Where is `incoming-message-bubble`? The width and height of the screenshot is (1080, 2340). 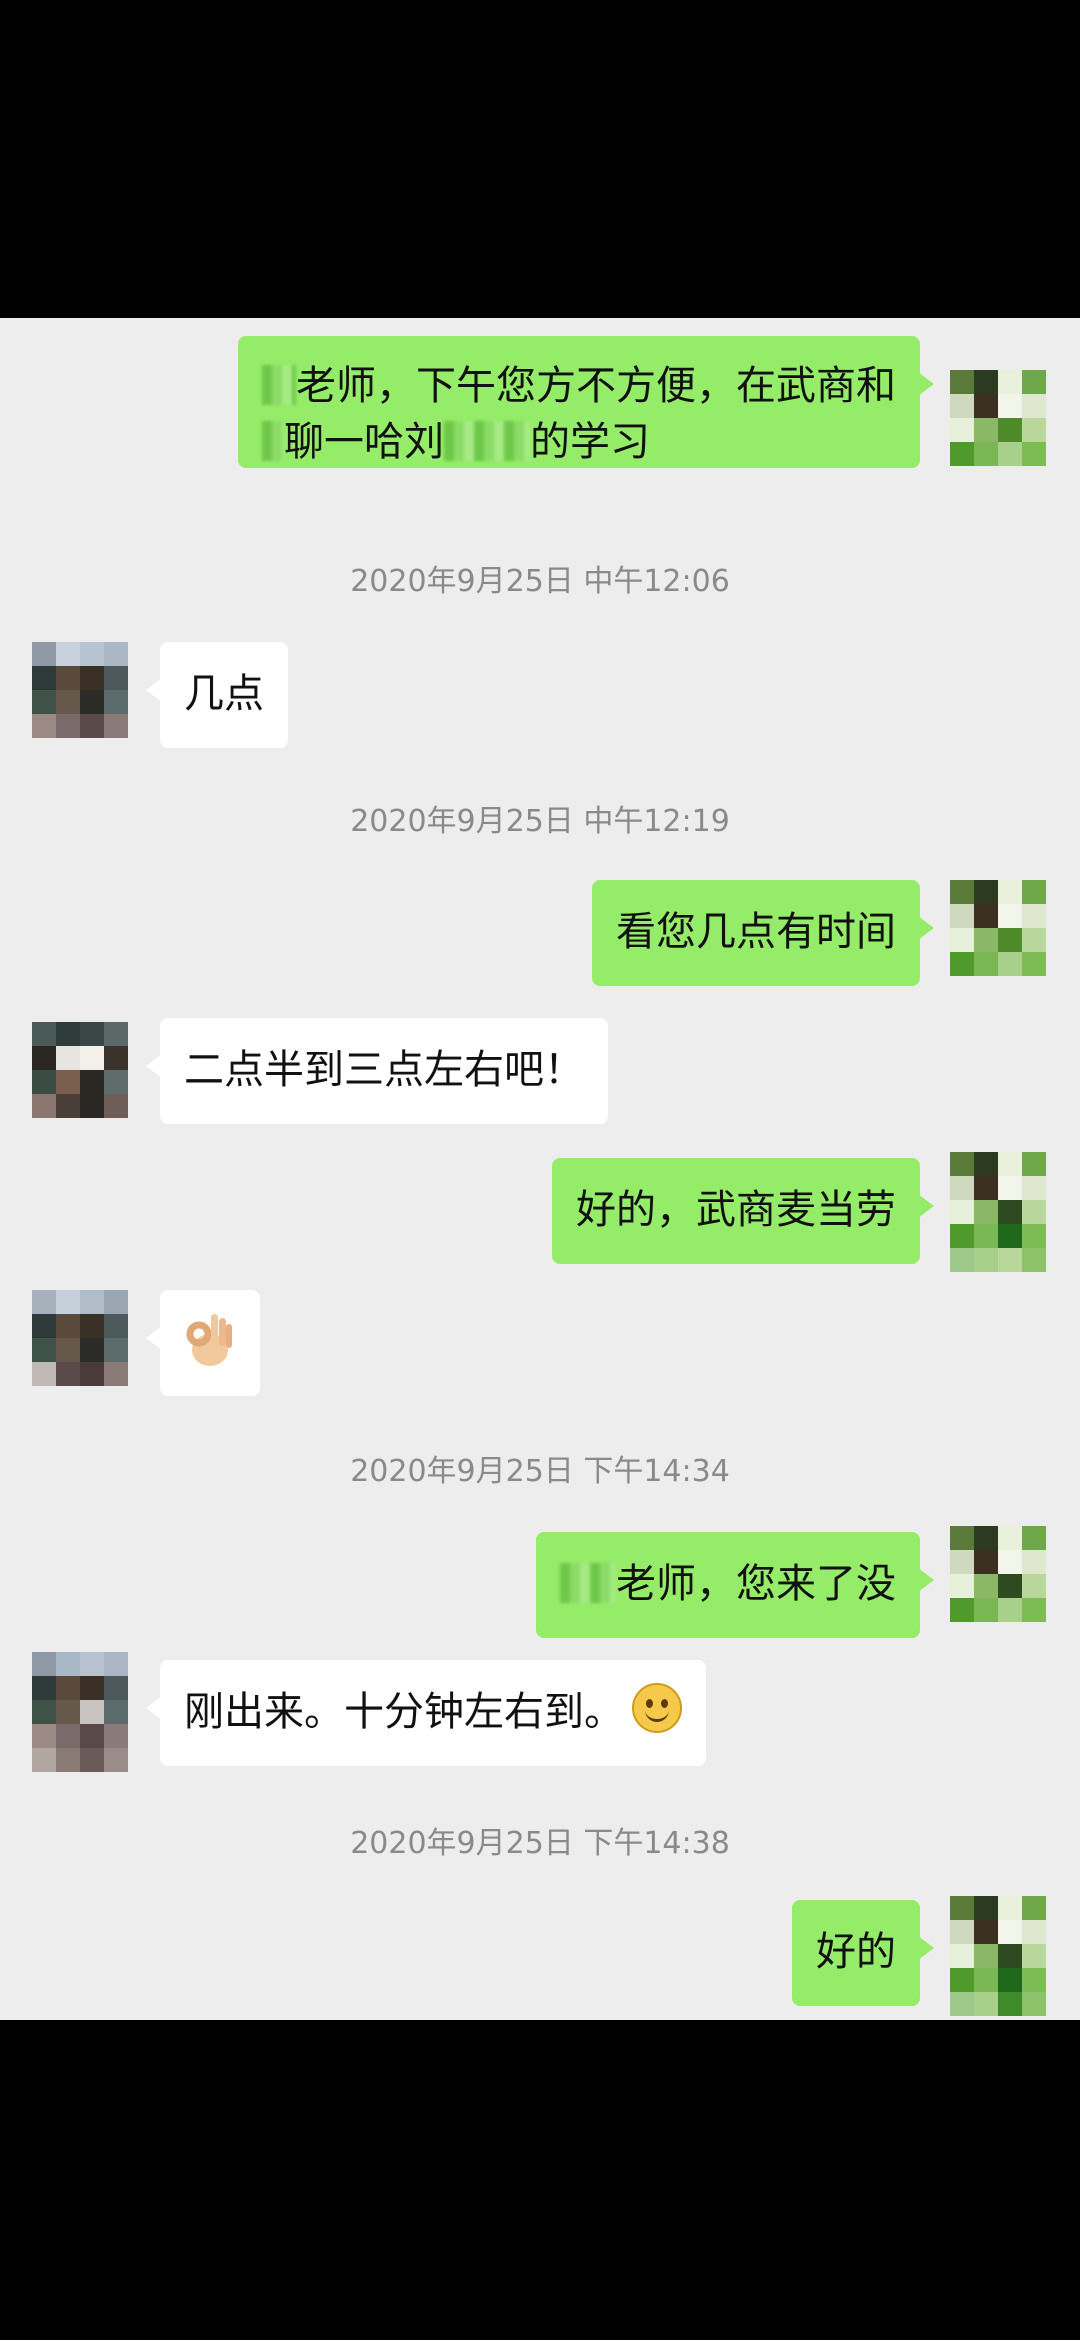 incoming-message-bubble is located at coordinates (203, 1343).